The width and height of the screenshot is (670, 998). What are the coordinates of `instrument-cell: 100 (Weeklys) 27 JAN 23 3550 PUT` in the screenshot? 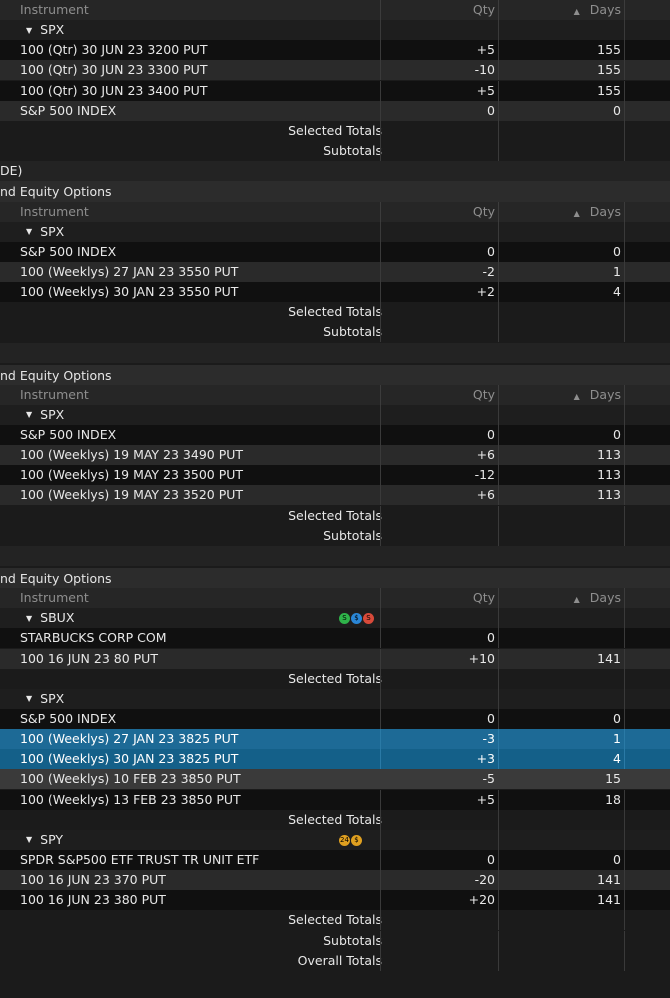 It's located at (129, 271).